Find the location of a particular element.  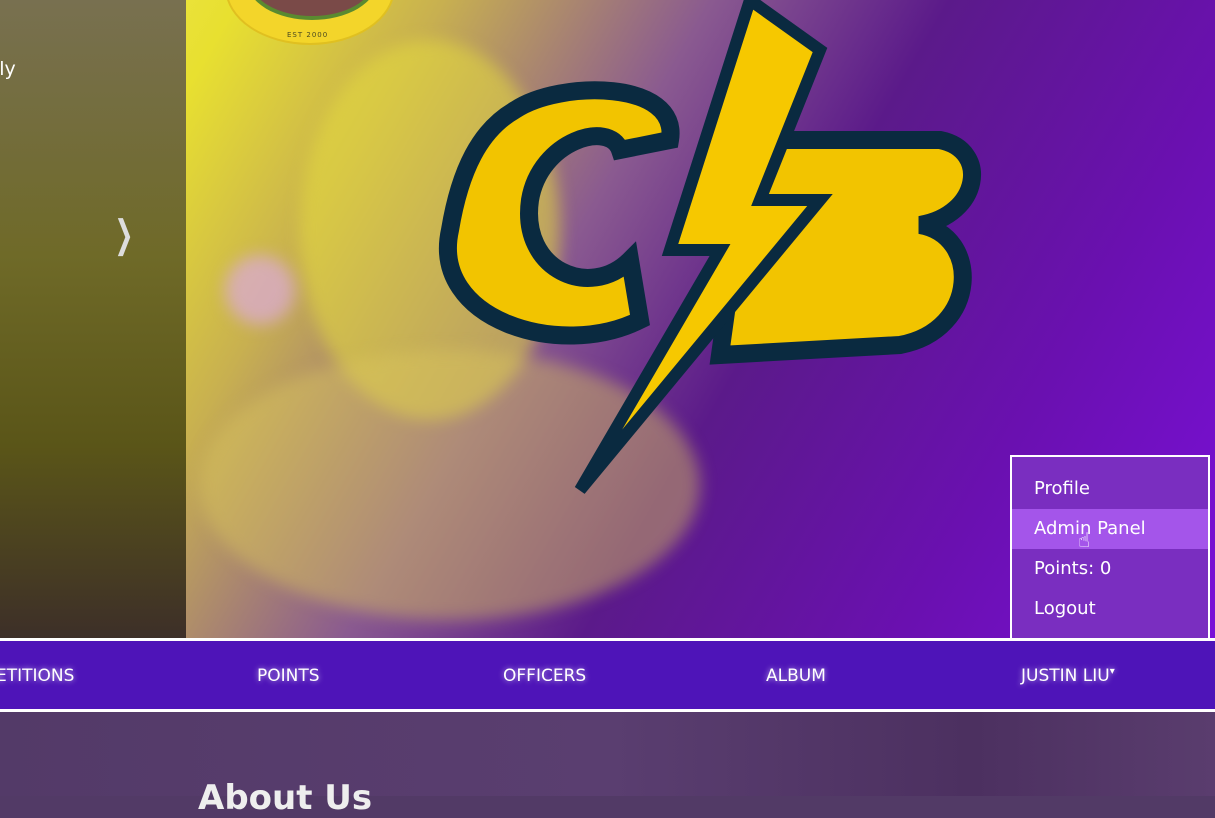

menu-item-admin-panel: Admin Panel is located at coordinates (1110, 529).